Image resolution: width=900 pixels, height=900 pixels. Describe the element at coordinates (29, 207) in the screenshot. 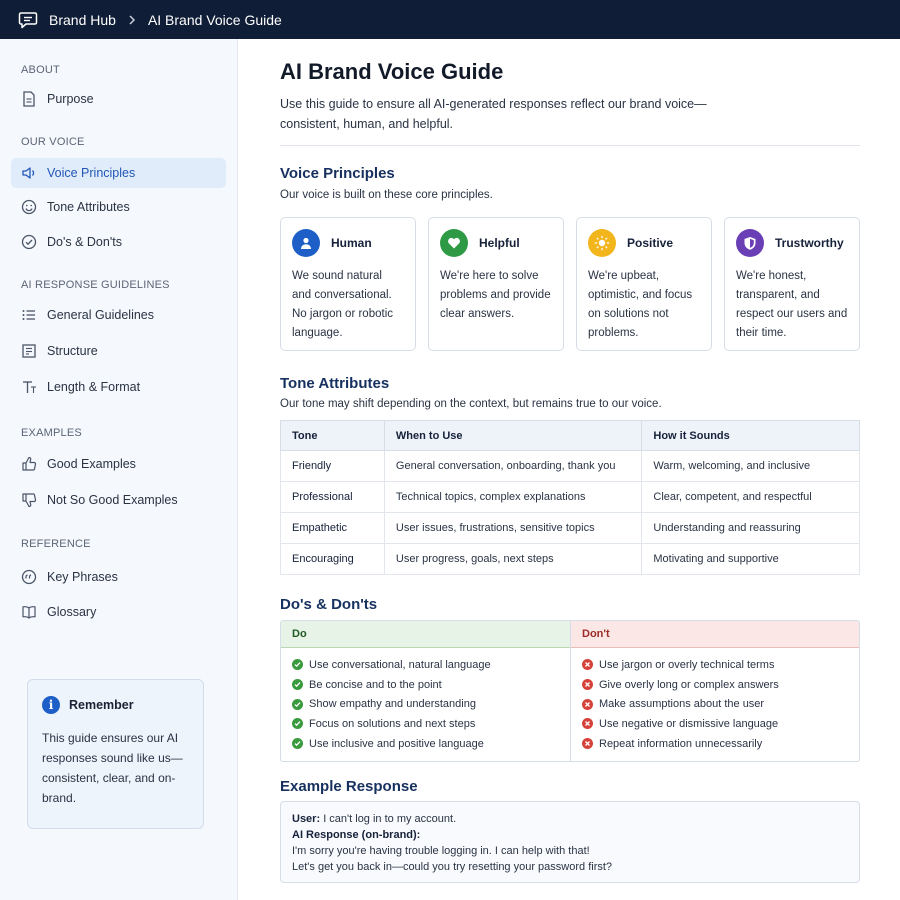

I see `smile-icon` at that location.